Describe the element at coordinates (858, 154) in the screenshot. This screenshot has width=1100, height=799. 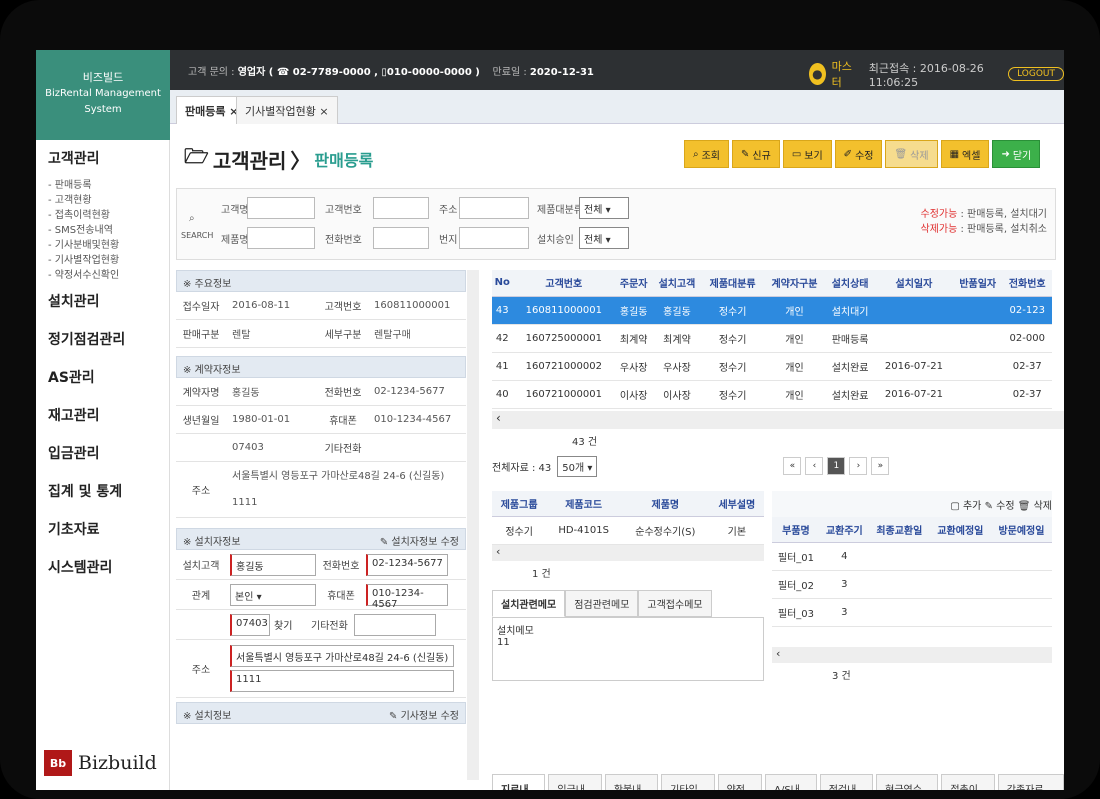
I see `edit-button: ✐ 수정` at that location.